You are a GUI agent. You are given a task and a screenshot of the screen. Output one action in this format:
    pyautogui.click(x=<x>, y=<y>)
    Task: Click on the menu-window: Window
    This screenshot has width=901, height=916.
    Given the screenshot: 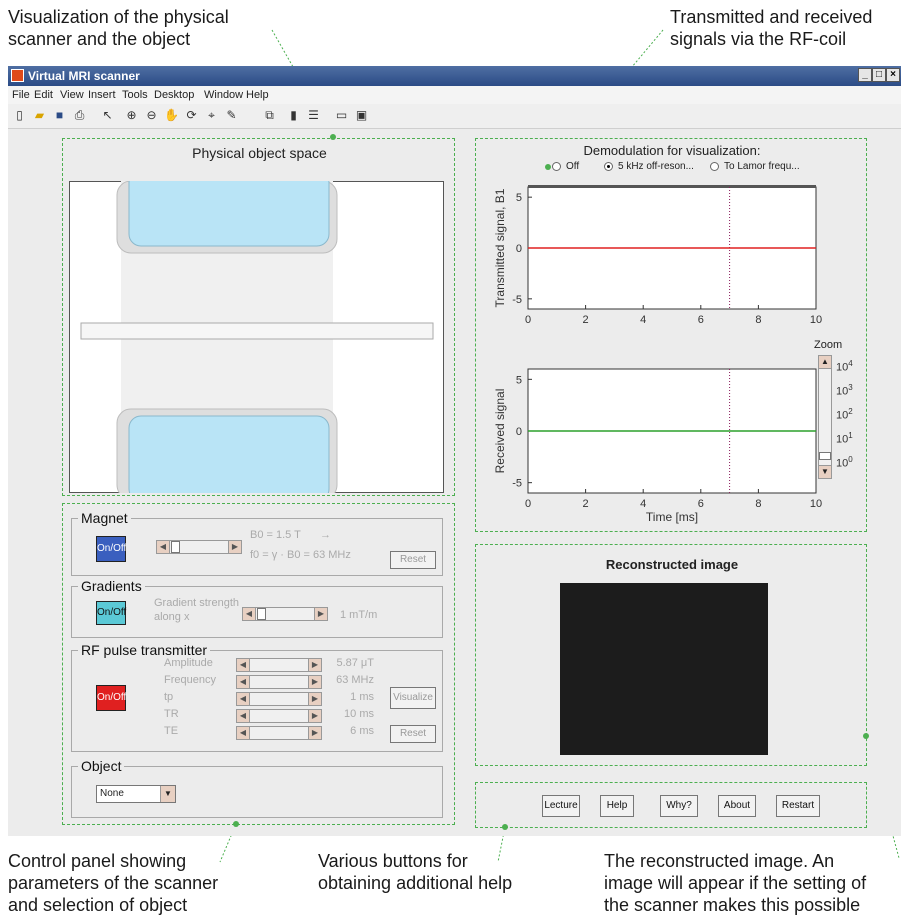 What is the action you would take?
    pyautogui.click(x=223, y=95)
    